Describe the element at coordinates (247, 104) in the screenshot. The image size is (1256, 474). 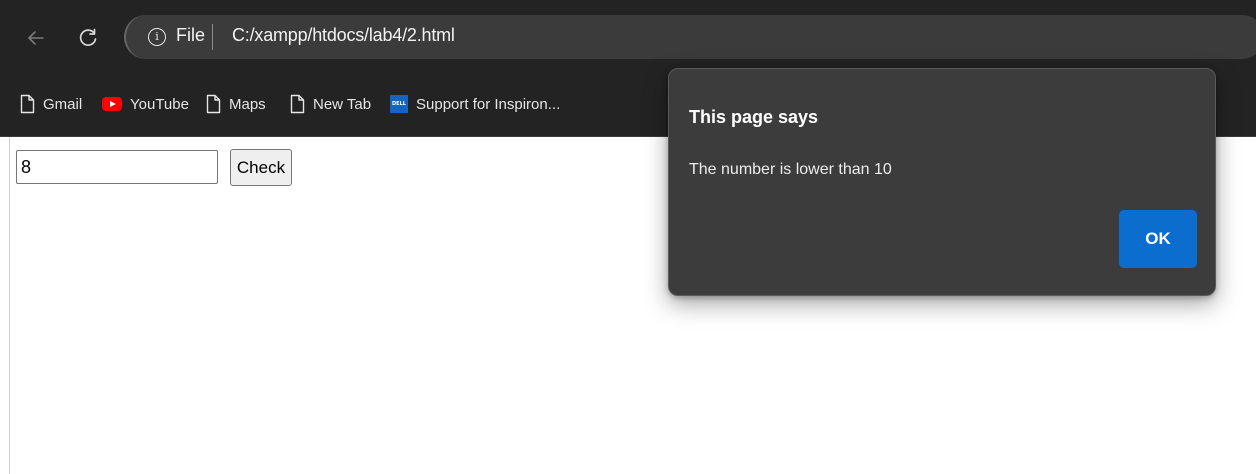
I see `bookmark-label: Maps` at that location.